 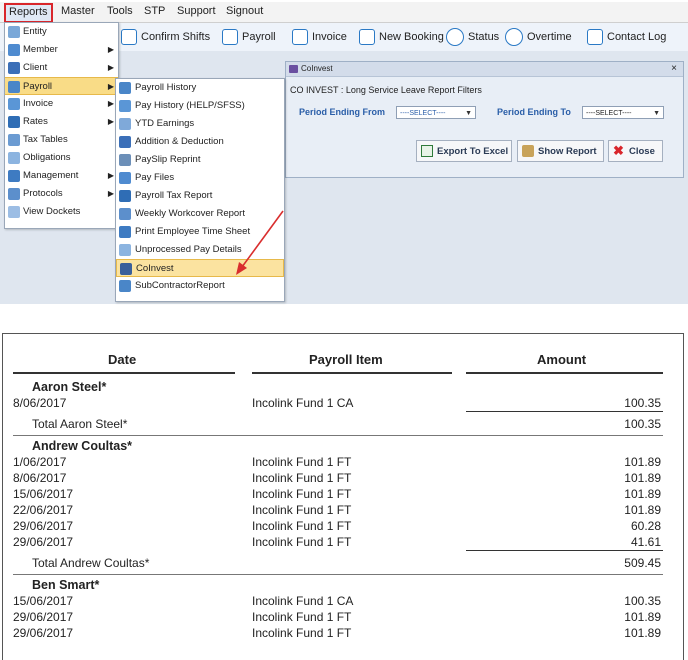 What do you see at coordinates (645, 542) in the screenshot?
I see `row-amount: 41.61` at bounding box center [645, 542].